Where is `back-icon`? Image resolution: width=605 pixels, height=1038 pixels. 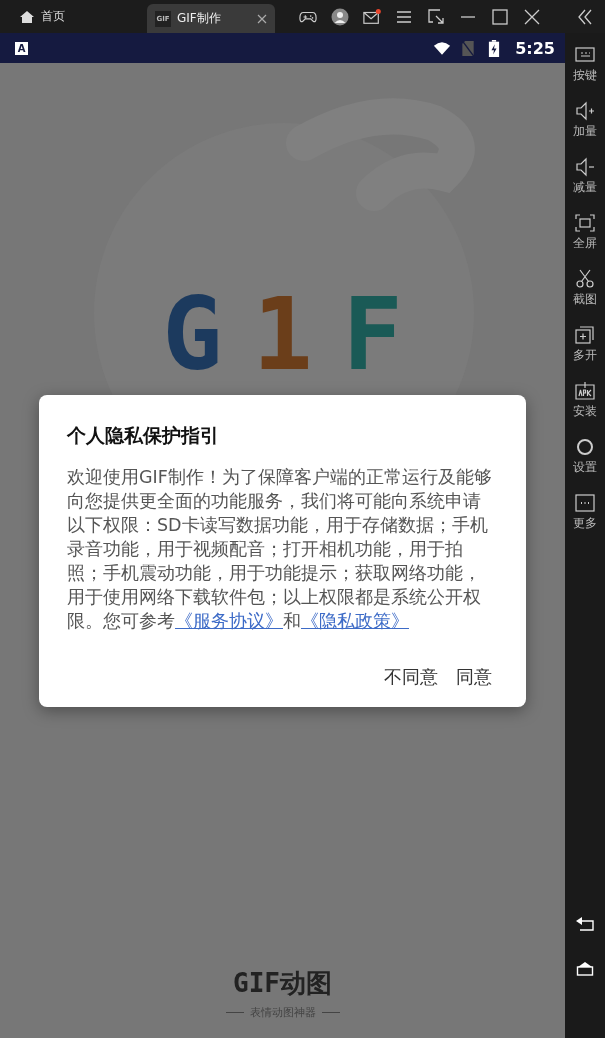
back-icon is located at coordinates (585, 924).